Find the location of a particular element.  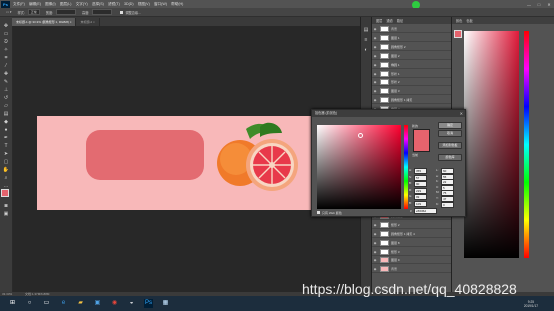

color-panel-swatches is located at coordinates (458, 34).